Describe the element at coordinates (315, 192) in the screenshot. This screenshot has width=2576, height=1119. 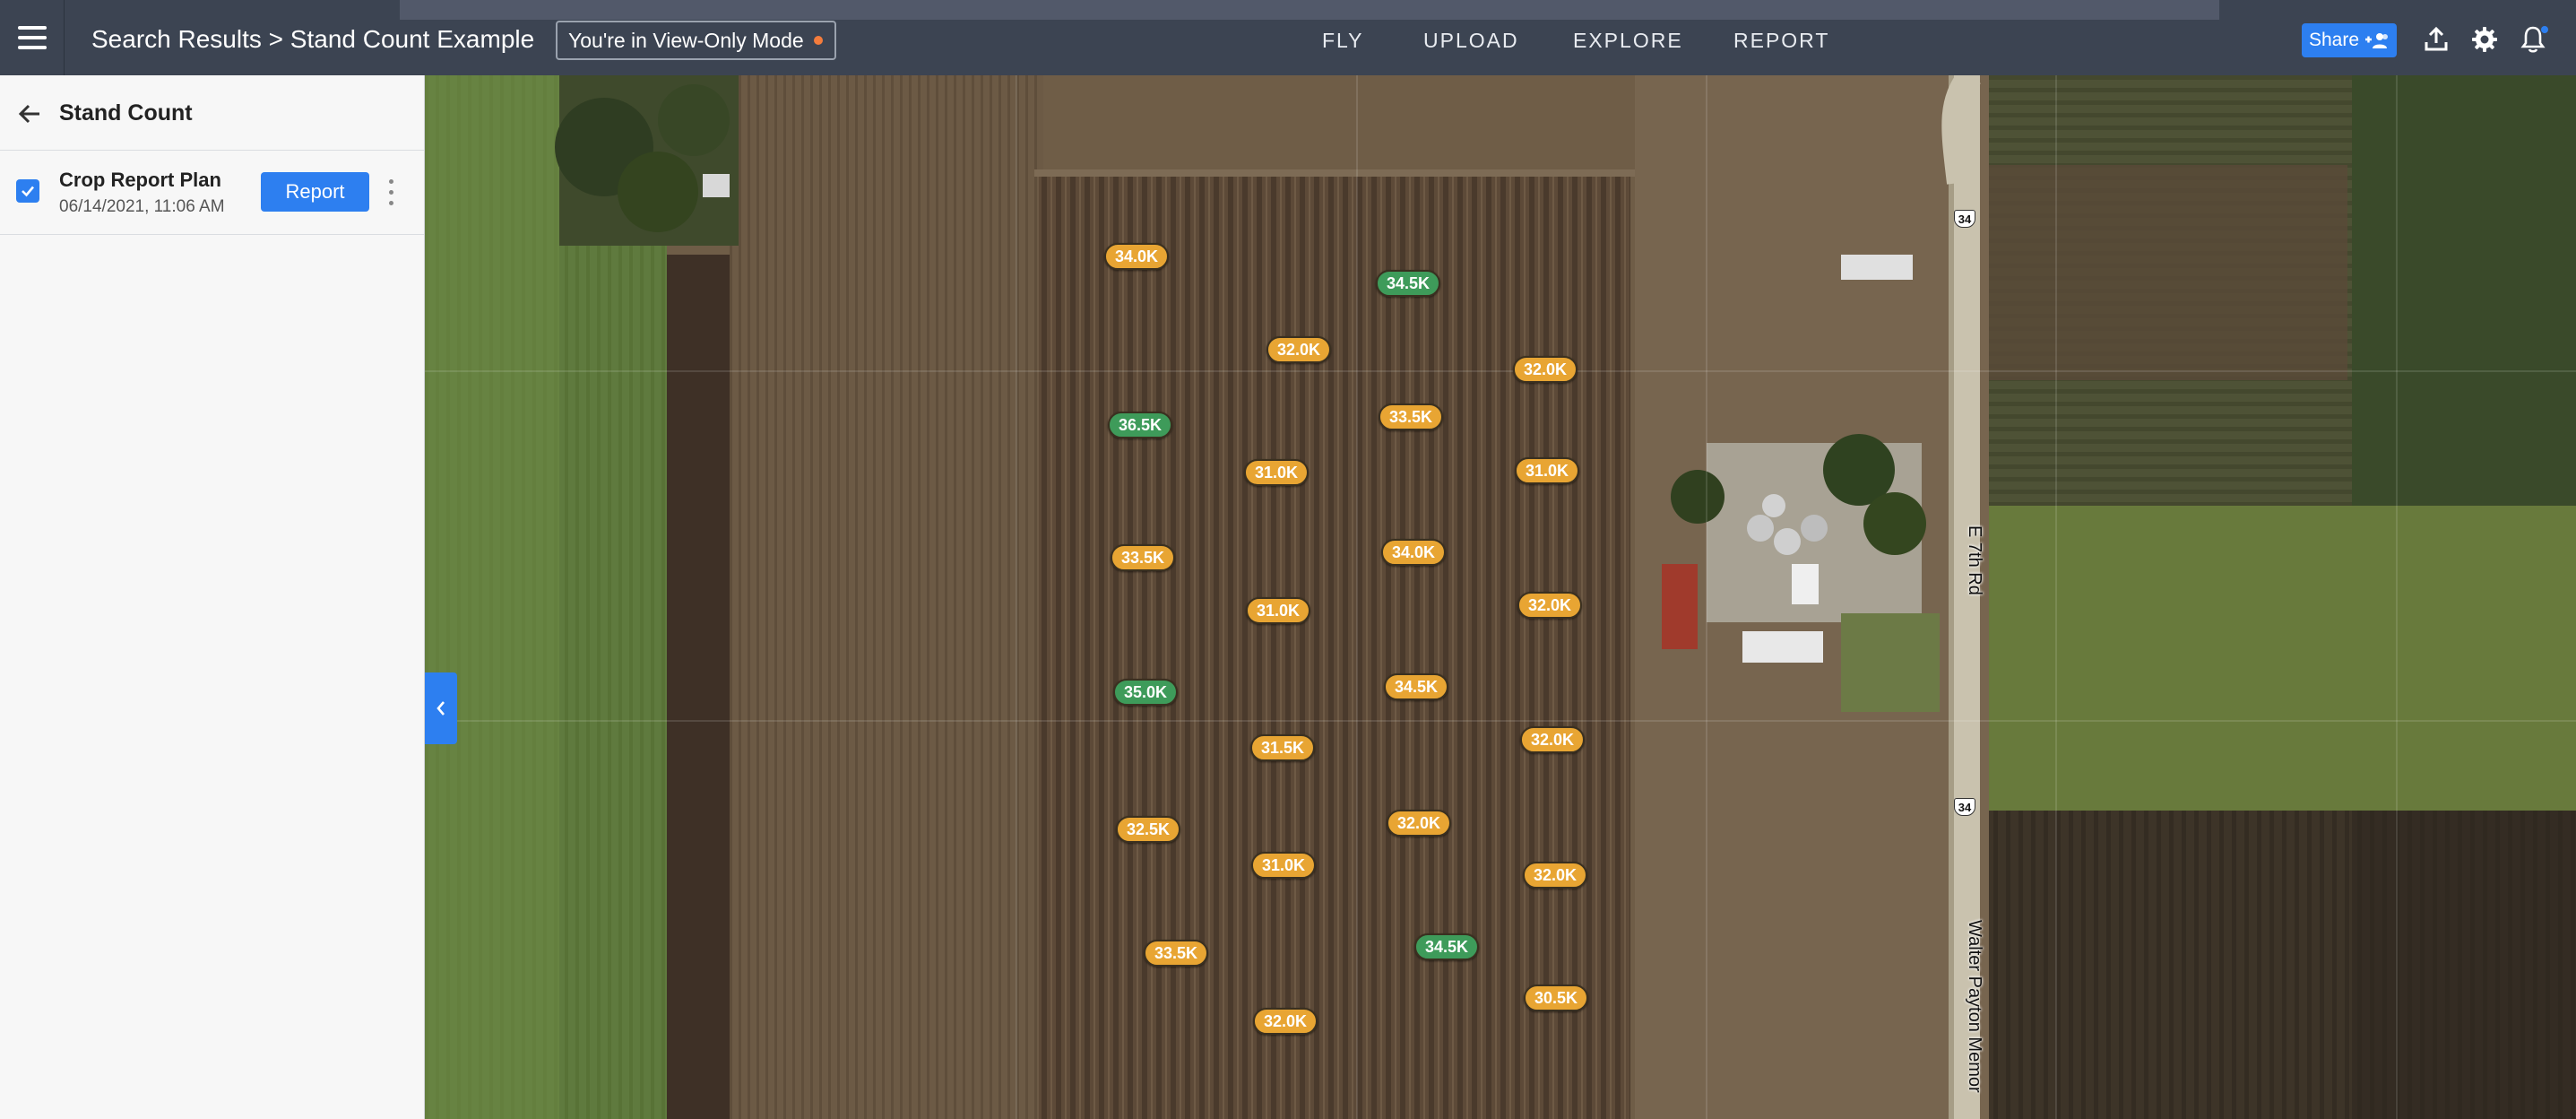
I see `report-button: Report` at that location.